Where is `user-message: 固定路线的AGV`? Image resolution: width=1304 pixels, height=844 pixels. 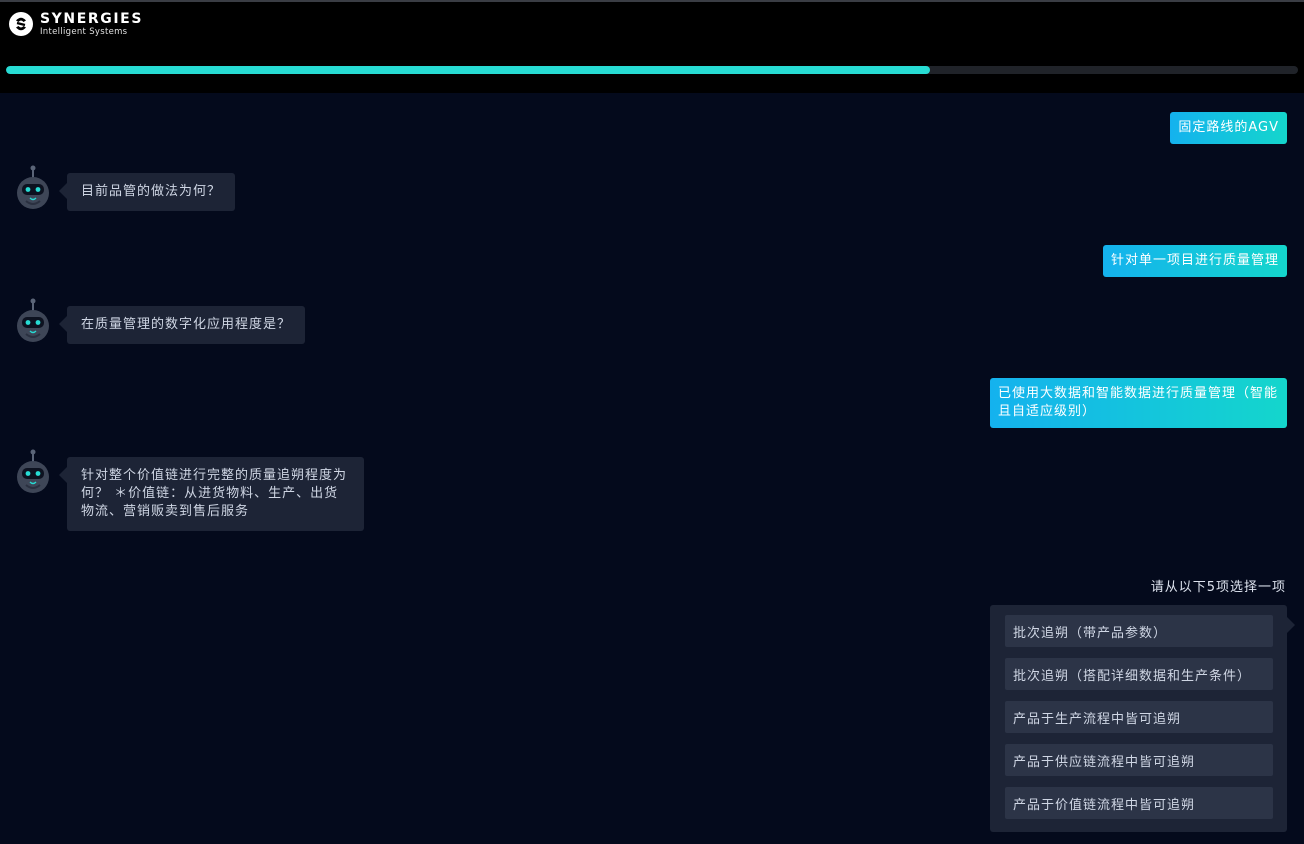 user-message: 固定路线的AGV is located at coordinates (1228, 128).